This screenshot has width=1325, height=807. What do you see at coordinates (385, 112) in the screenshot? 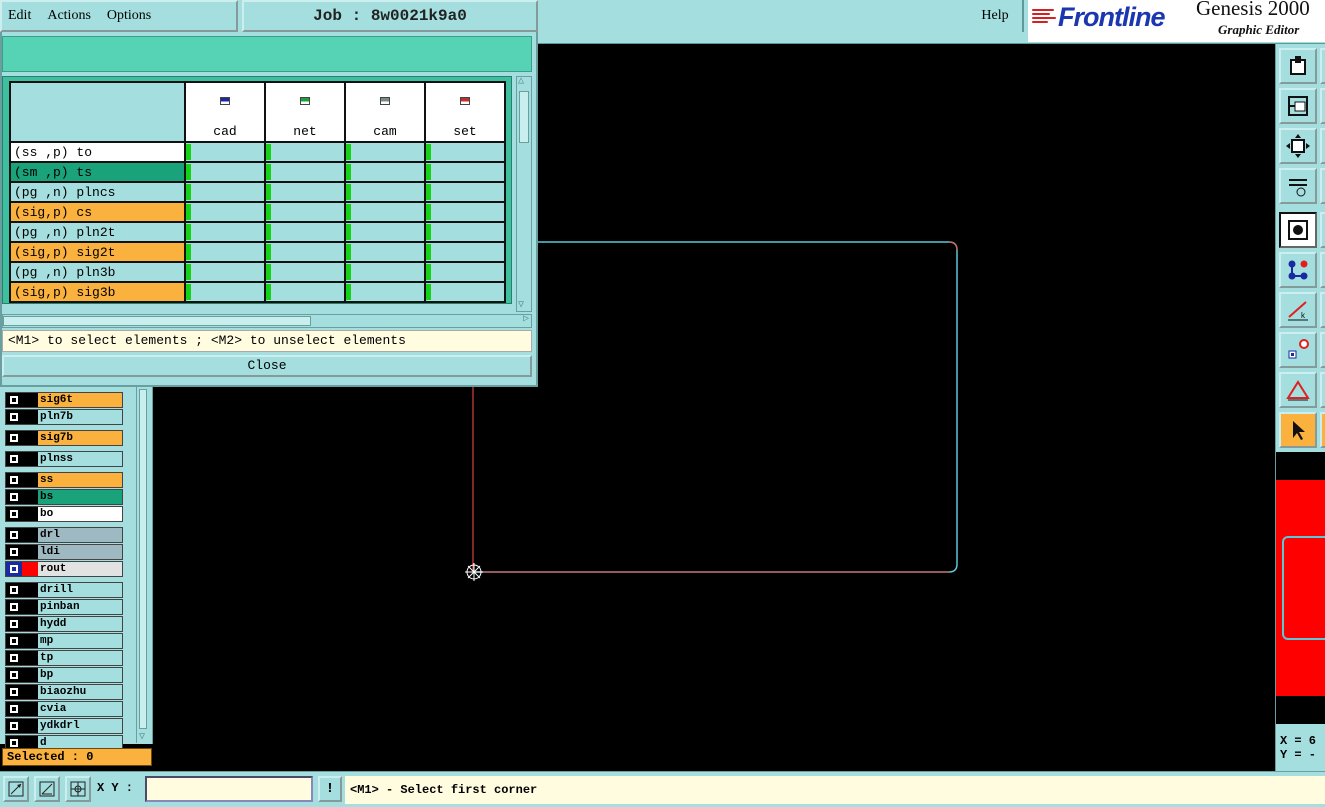
I see `matrix-column-cam: cam` at bounding box center [385, 112].